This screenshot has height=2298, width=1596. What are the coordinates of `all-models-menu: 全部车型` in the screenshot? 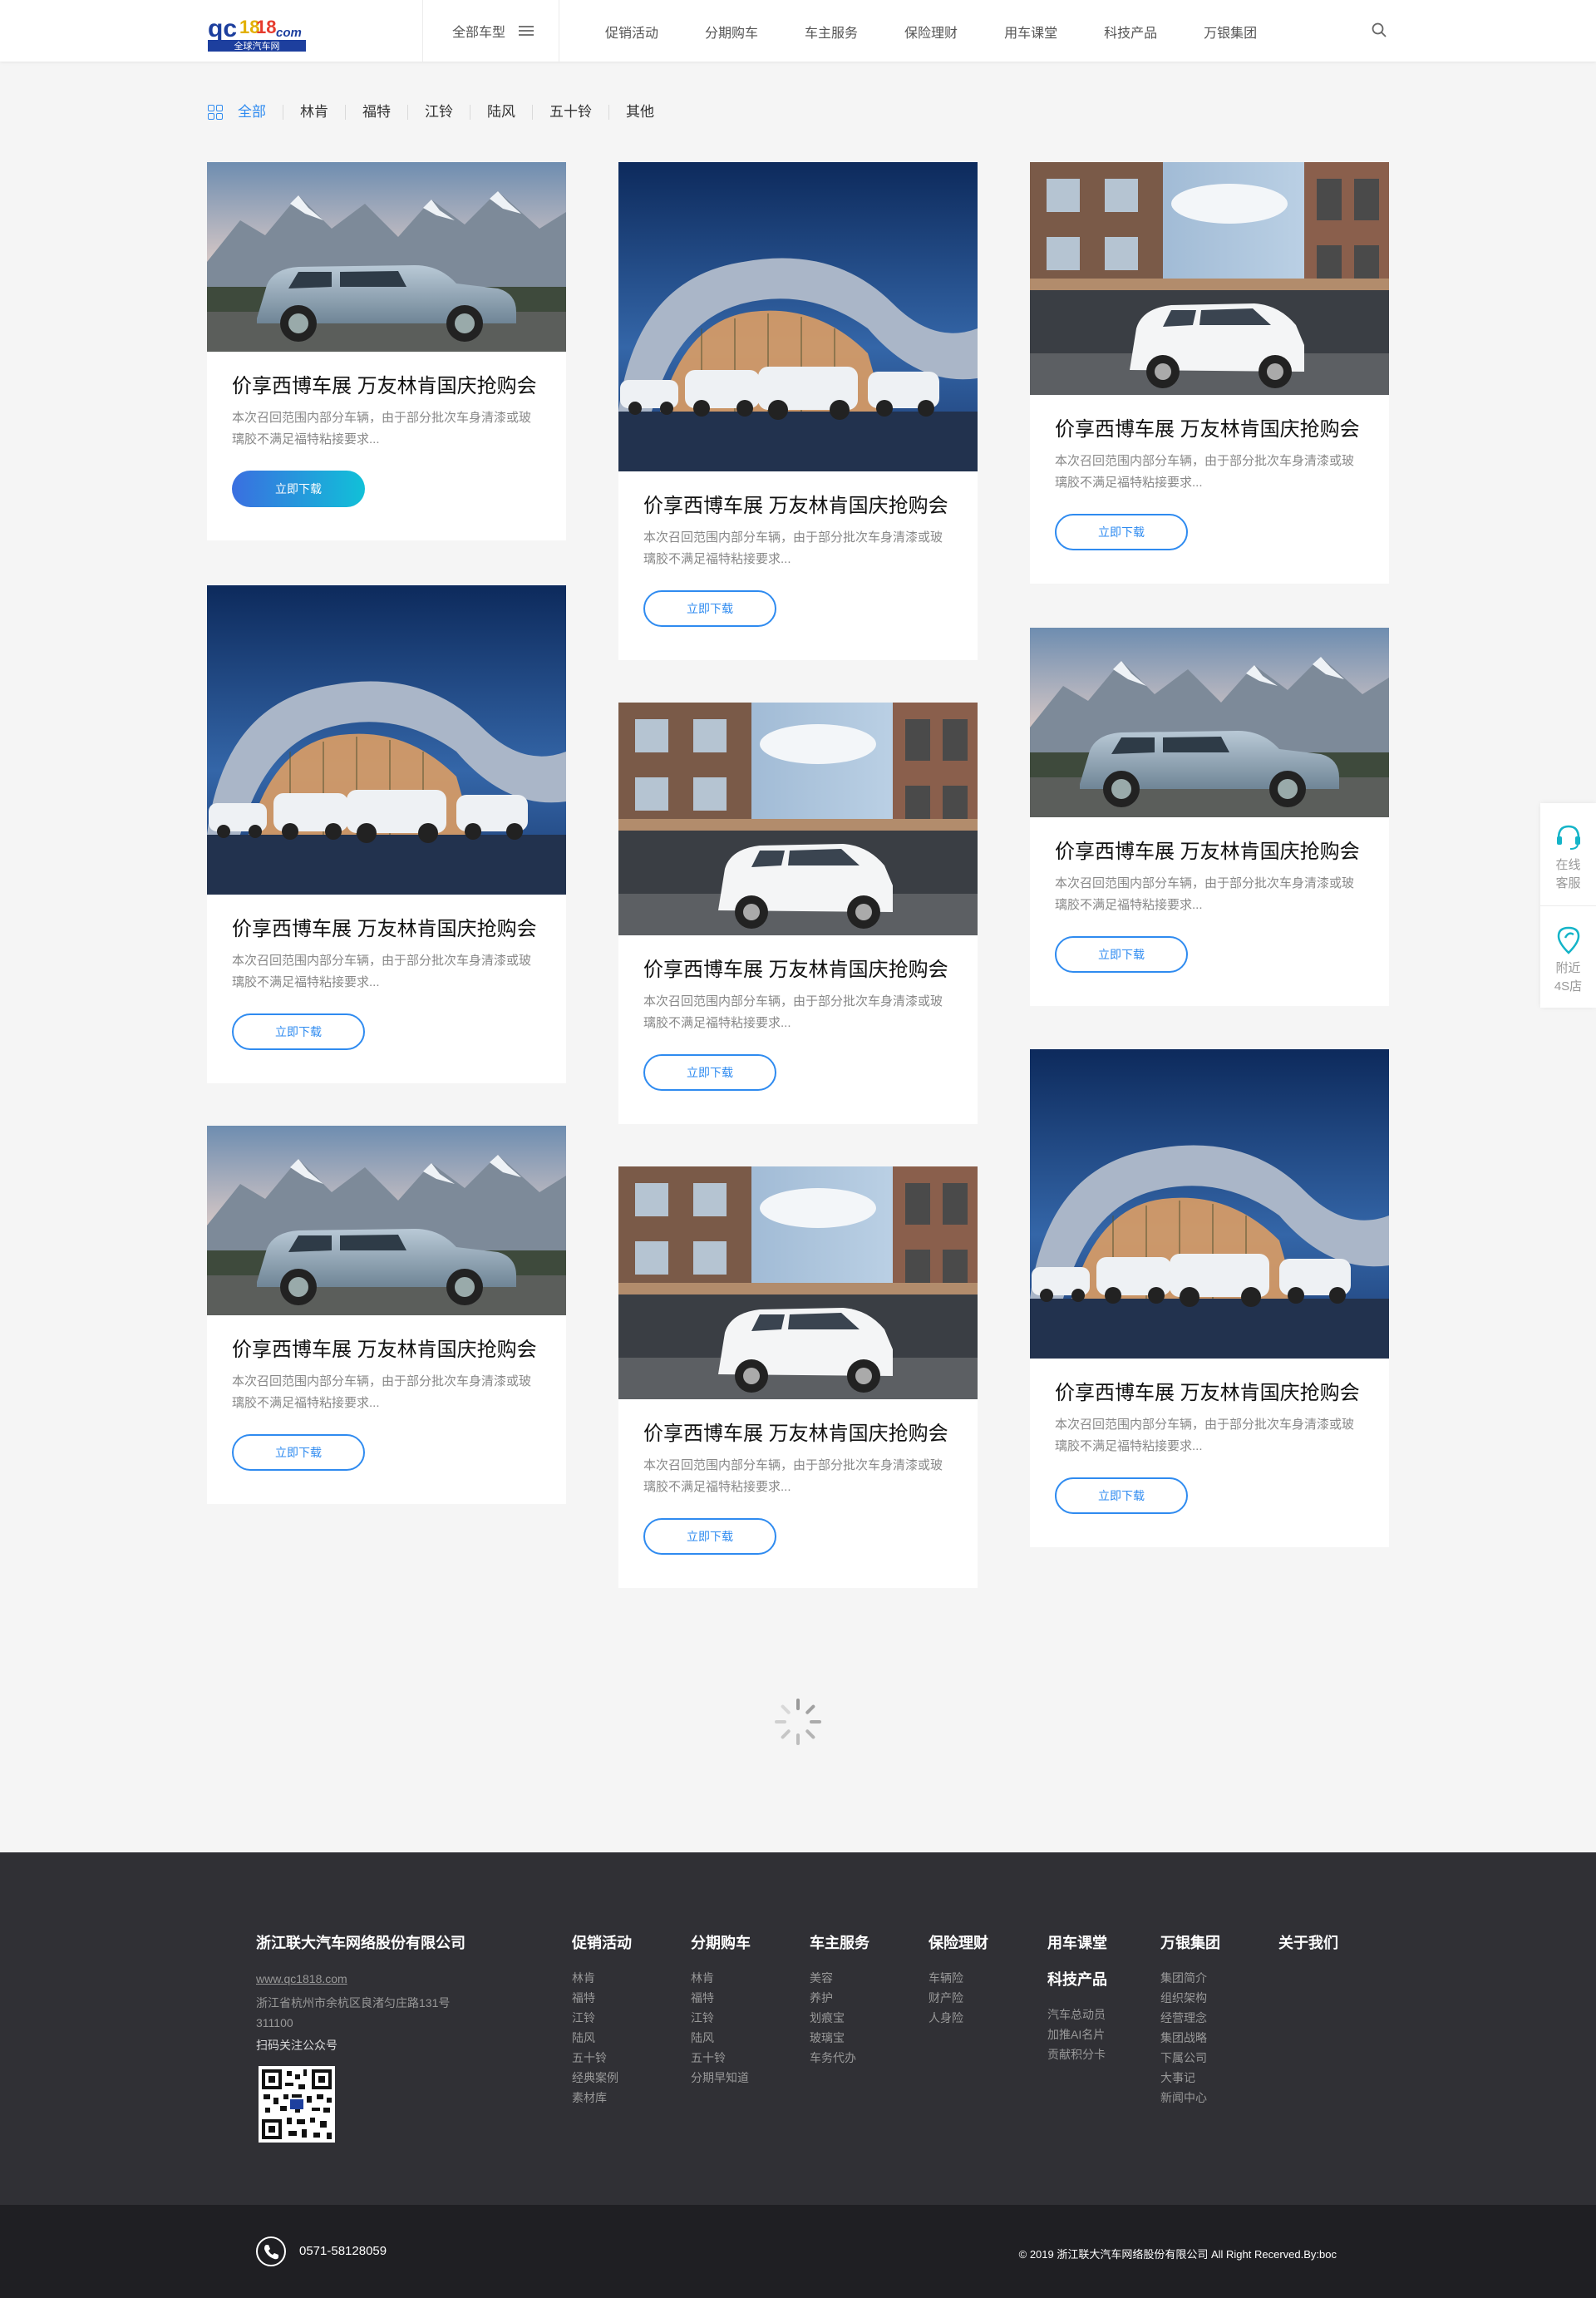 It's located at (493, 31).